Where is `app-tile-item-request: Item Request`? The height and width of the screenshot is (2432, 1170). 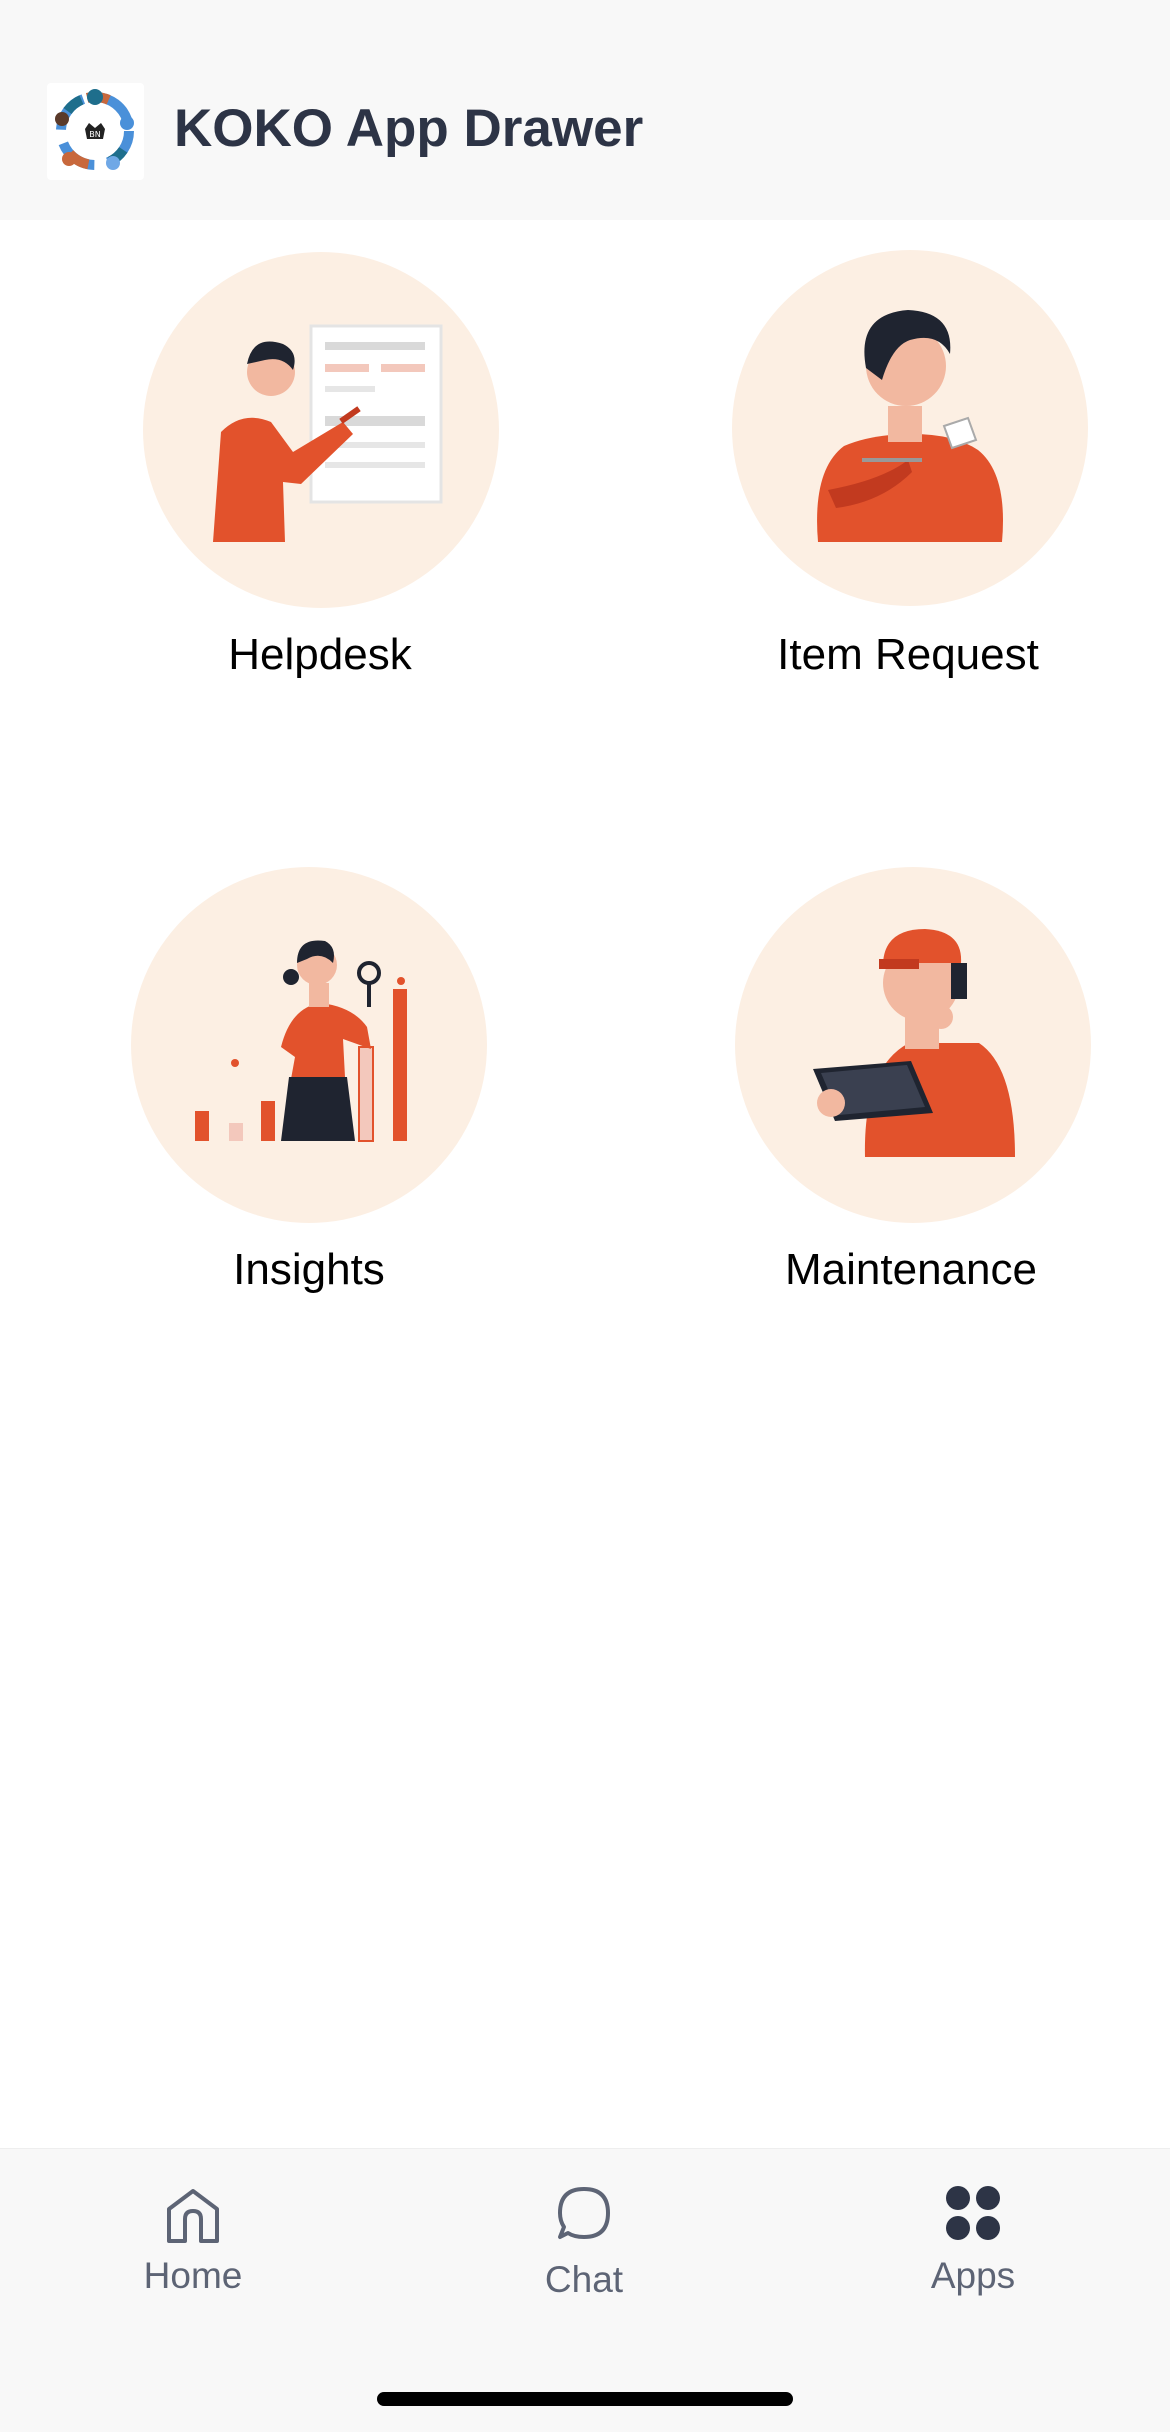
app-tile-item-request: Item Request is located at coordinates (908, 471).